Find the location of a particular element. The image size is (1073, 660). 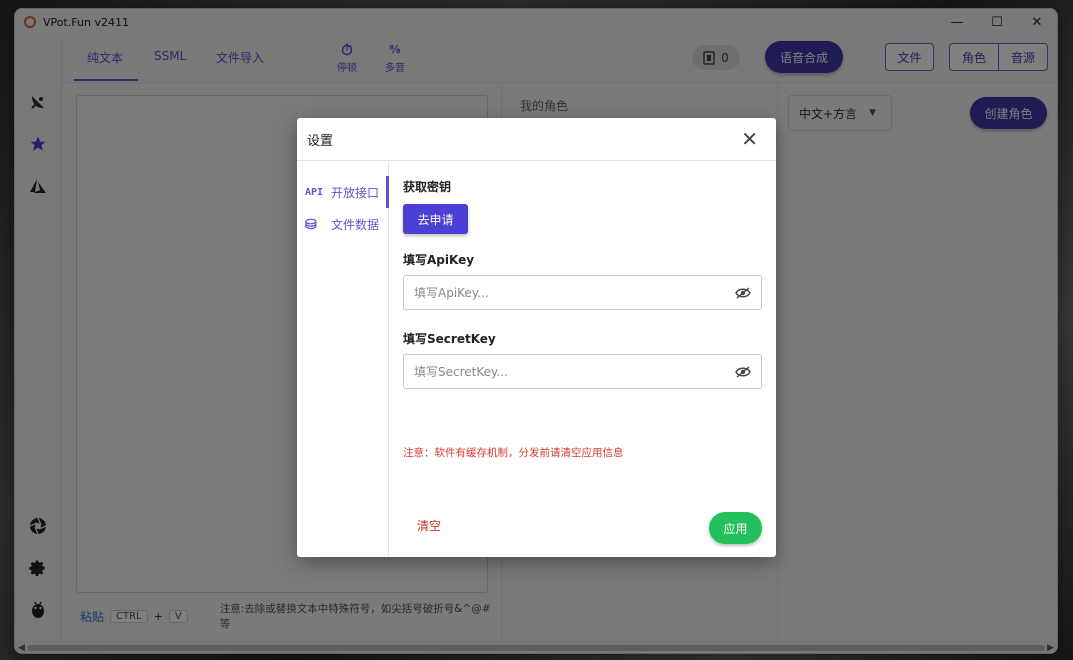

cache-warning-text: 注意：软件有缓存机制，分发前请清空应用信息 is located at coordinates (513, 453).